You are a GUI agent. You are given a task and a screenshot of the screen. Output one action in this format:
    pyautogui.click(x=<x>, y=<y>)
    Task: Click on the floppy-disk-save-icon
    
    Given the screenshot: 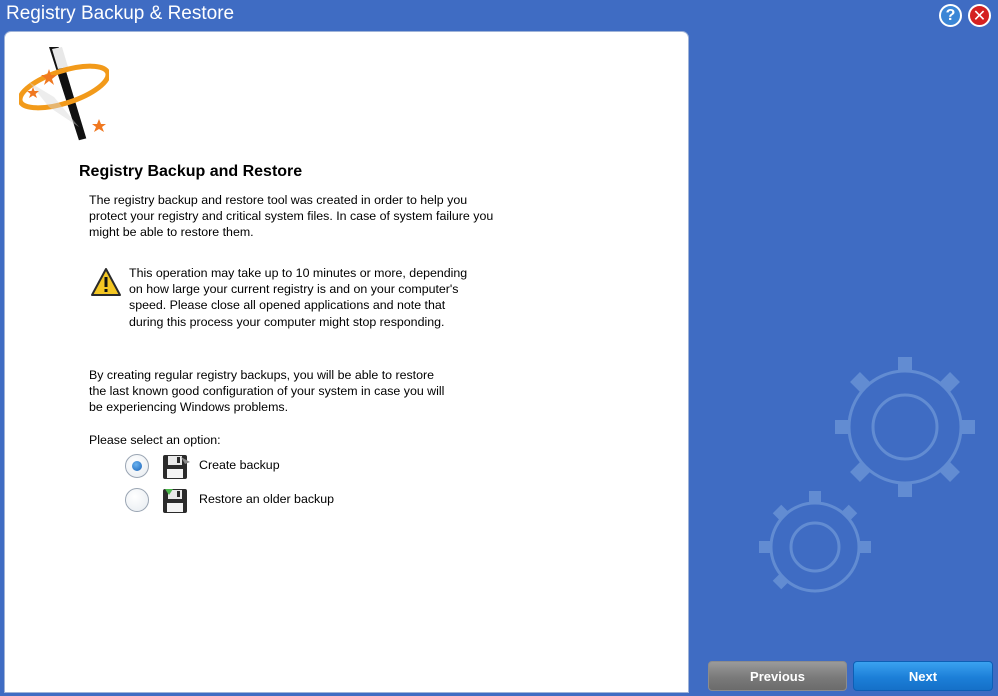 What is the action you would take?
    pyautogui.click(x=176, y=467)
    